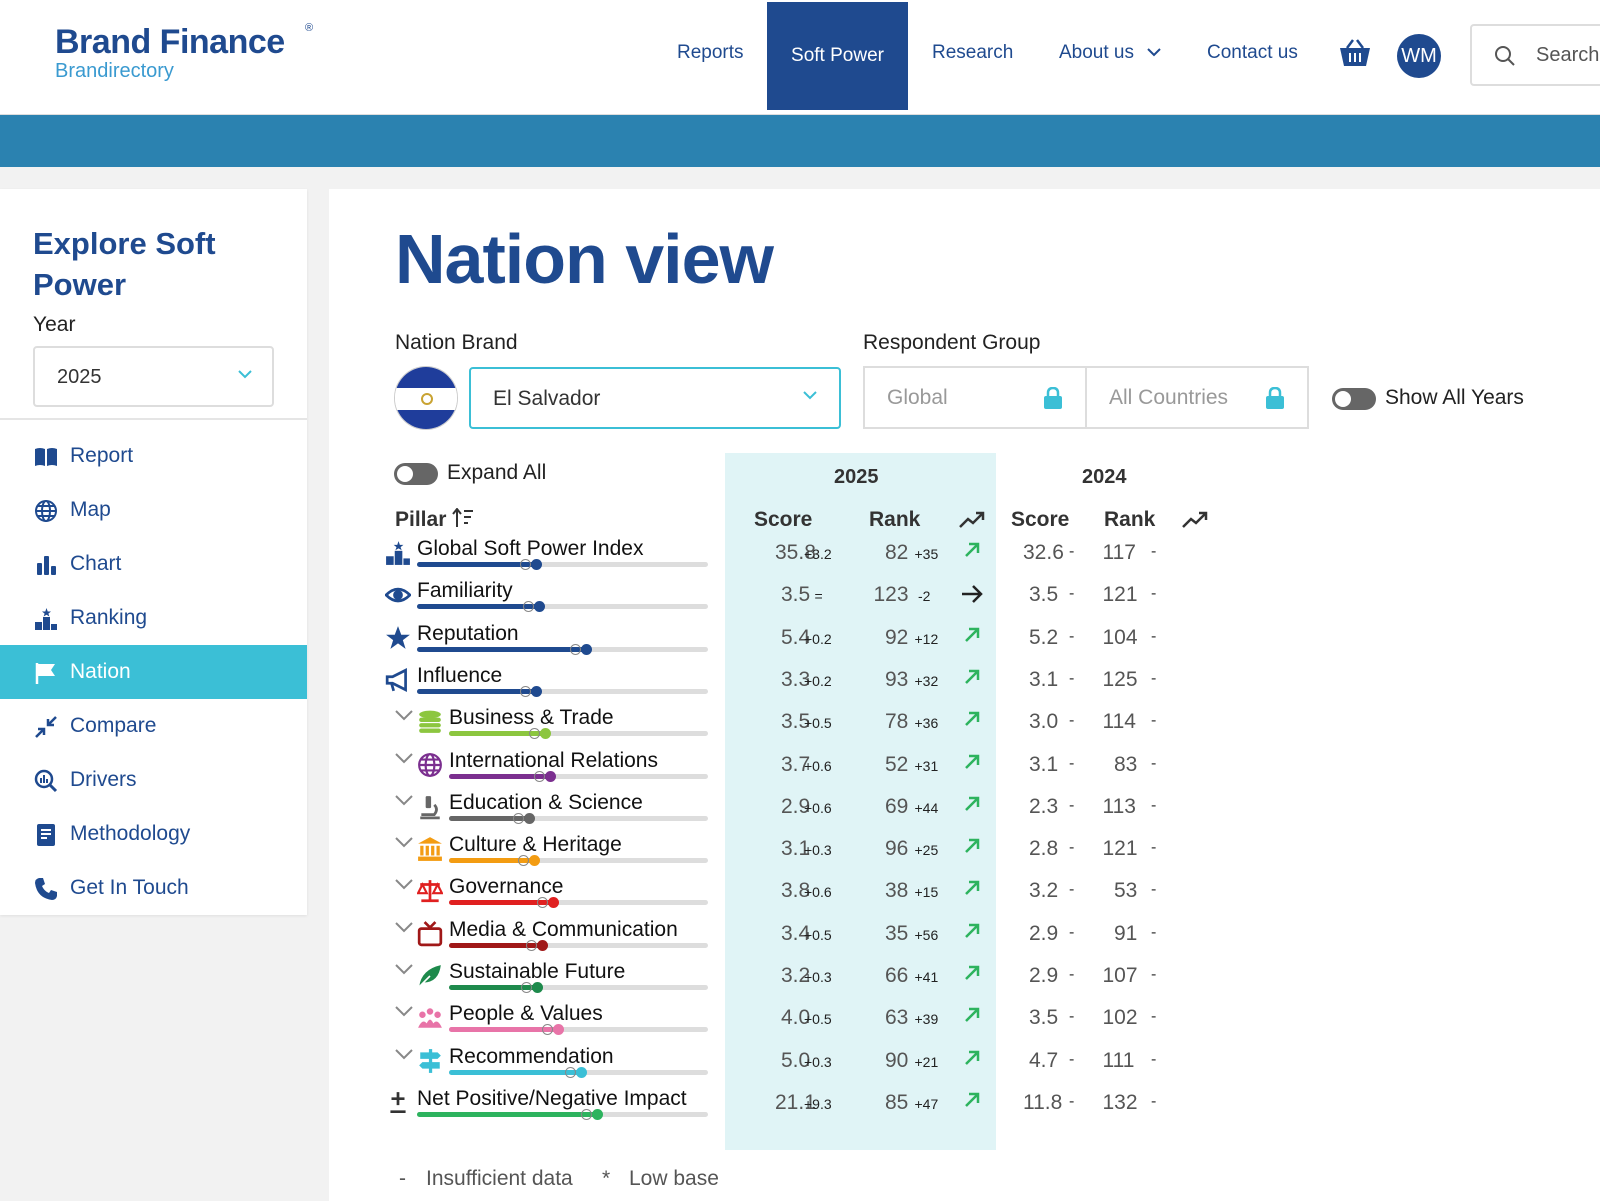 This screenshot has width=1600, height=1201. I want to click on sidebar-item-compare: Compare, so click(153, 726).